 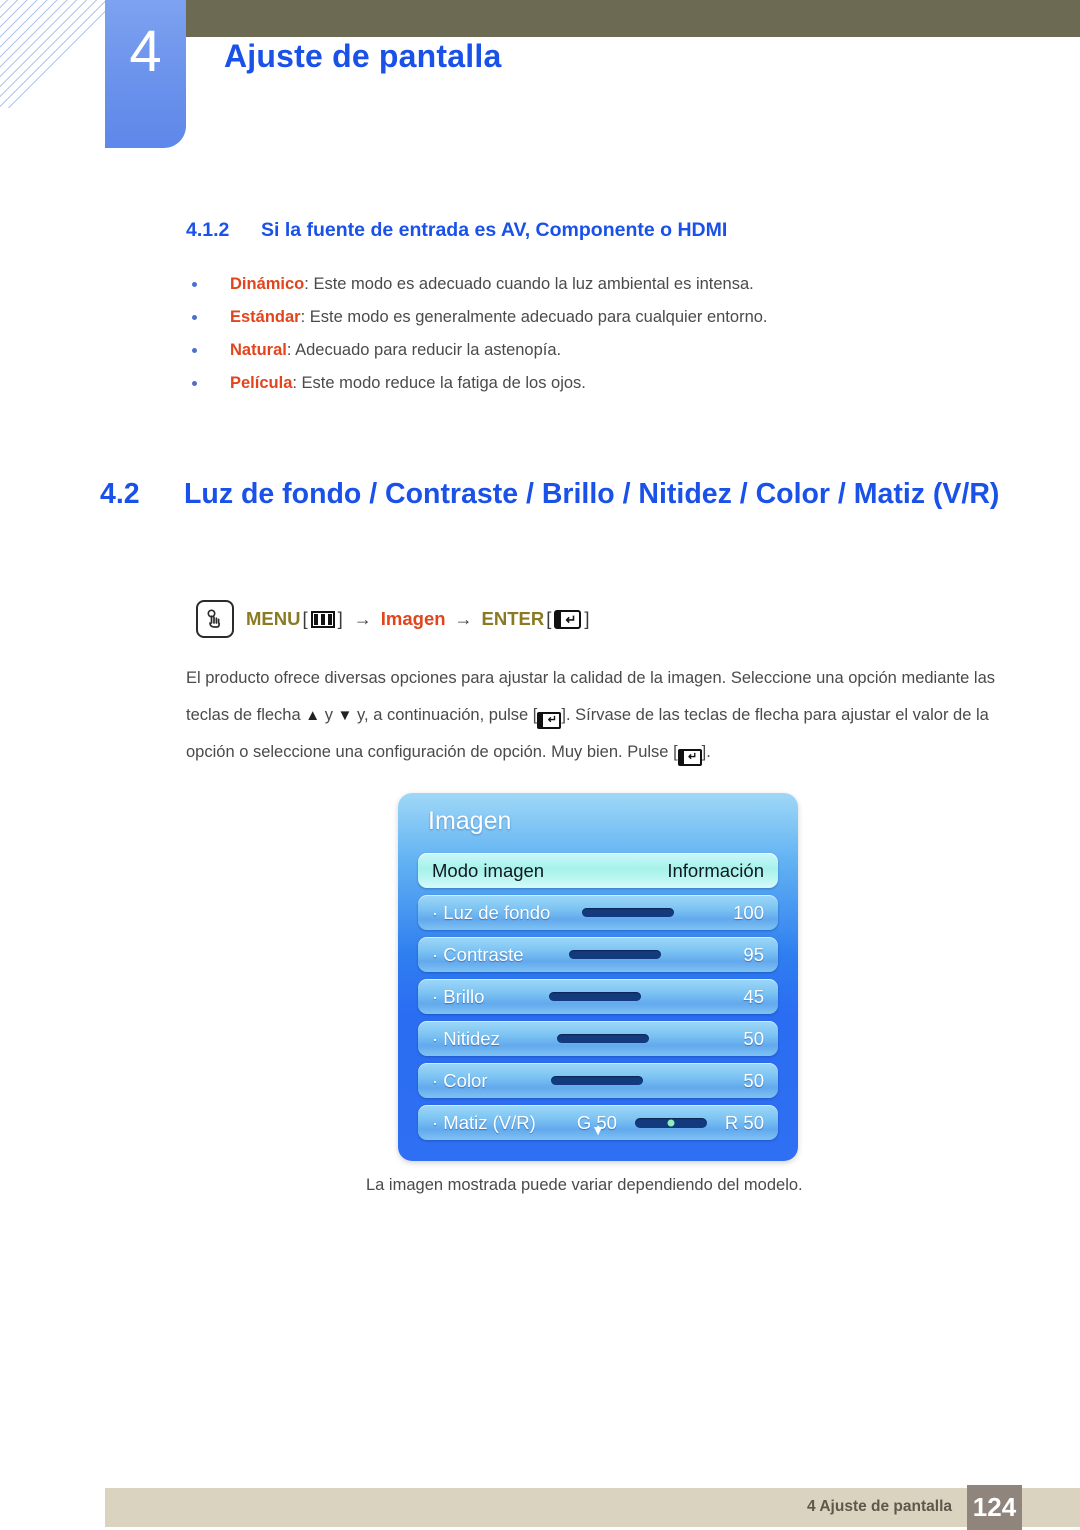 What do you see at coordinates (460, 1080) in the screenshot?
I see `osd-row-label: · Color` at bounding box center [460, 1080].